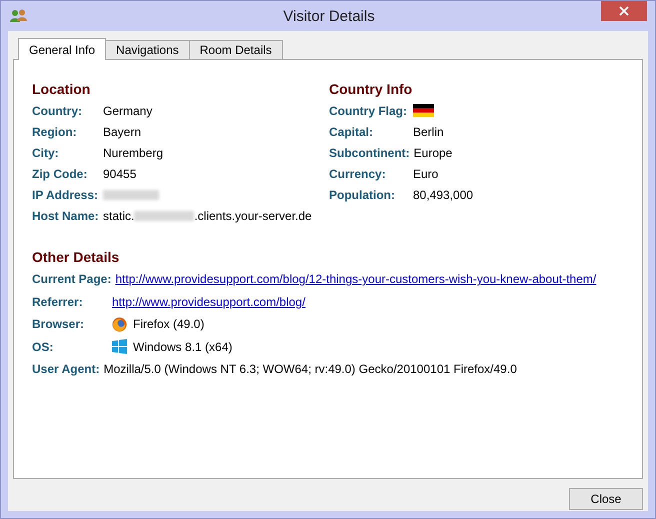 This screenshot has width=656, height=519. I want to click on field-value: Berlin, so click(428, 131).